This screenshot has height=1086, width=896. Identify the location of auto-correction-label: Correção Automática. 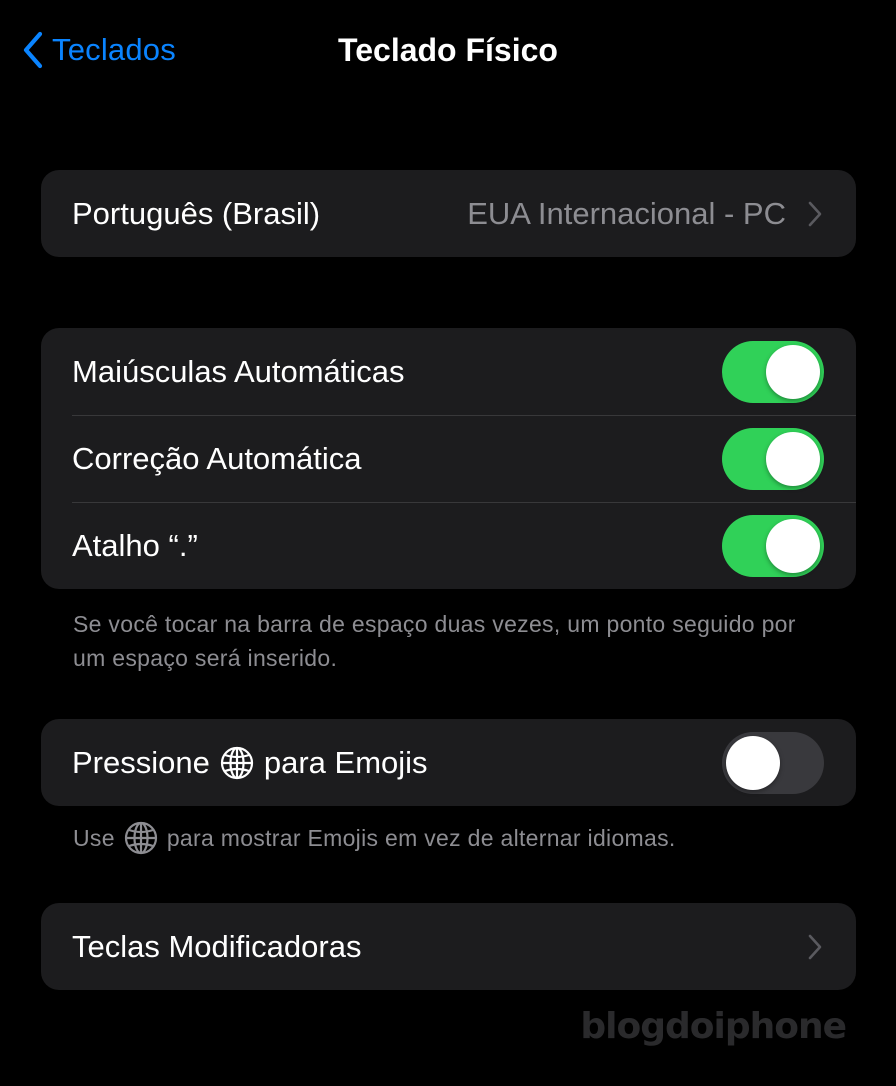
(217, 458).